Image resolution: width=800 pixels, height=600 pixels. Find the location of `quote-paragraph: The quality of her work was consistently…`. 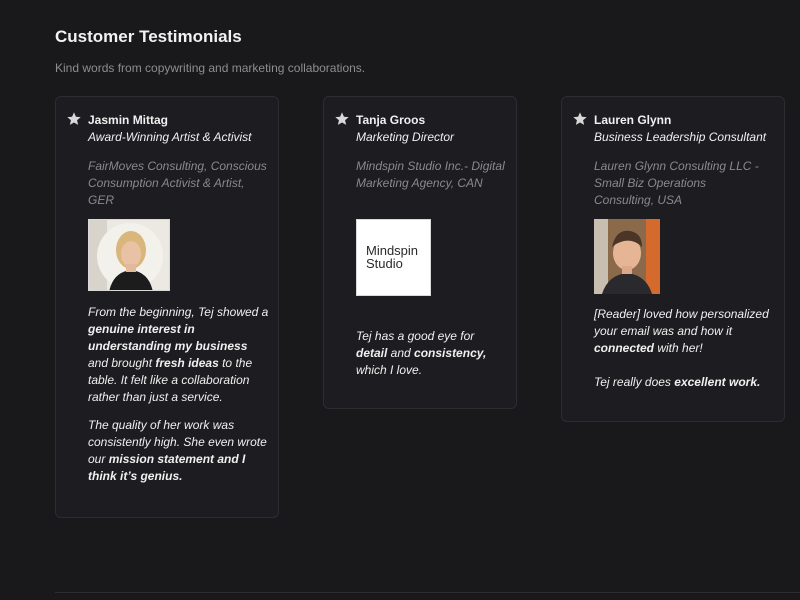

quote-paragraph: The quality of her work was consistently… is located at coordinates (177, 450).